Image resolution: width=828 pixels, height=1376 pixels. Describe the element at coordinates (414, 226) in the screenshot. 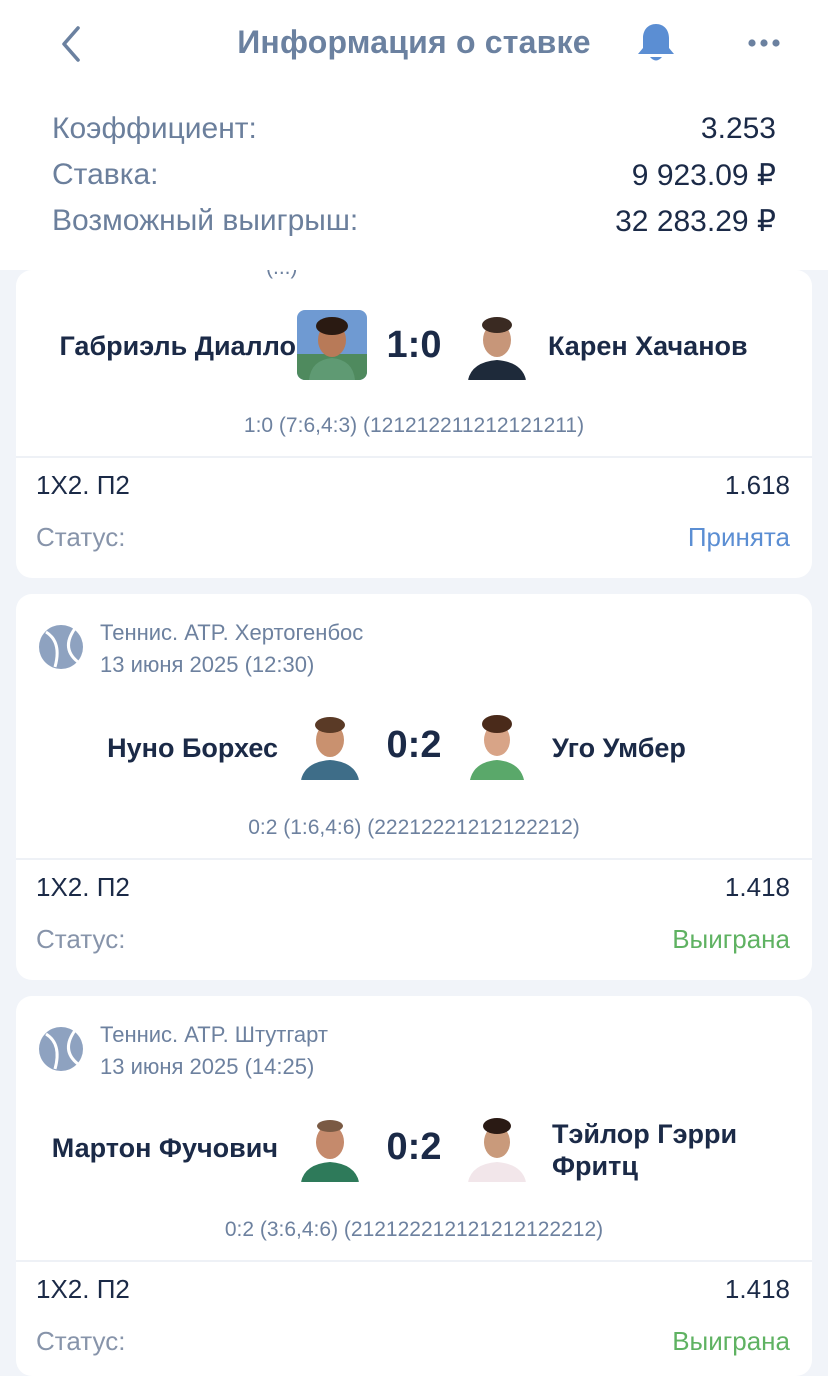

I see `possible-win-row: Возможный выигрыш: 32 283.29 ₽` at that location.